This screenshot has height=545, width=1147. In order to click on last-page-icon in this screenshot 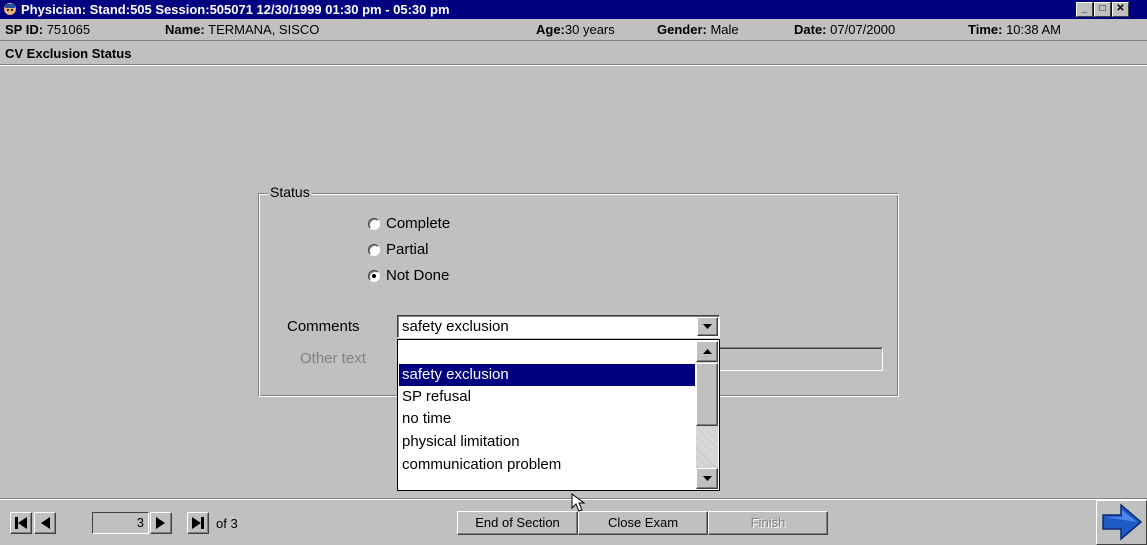, I will do `click(198, 523)`.